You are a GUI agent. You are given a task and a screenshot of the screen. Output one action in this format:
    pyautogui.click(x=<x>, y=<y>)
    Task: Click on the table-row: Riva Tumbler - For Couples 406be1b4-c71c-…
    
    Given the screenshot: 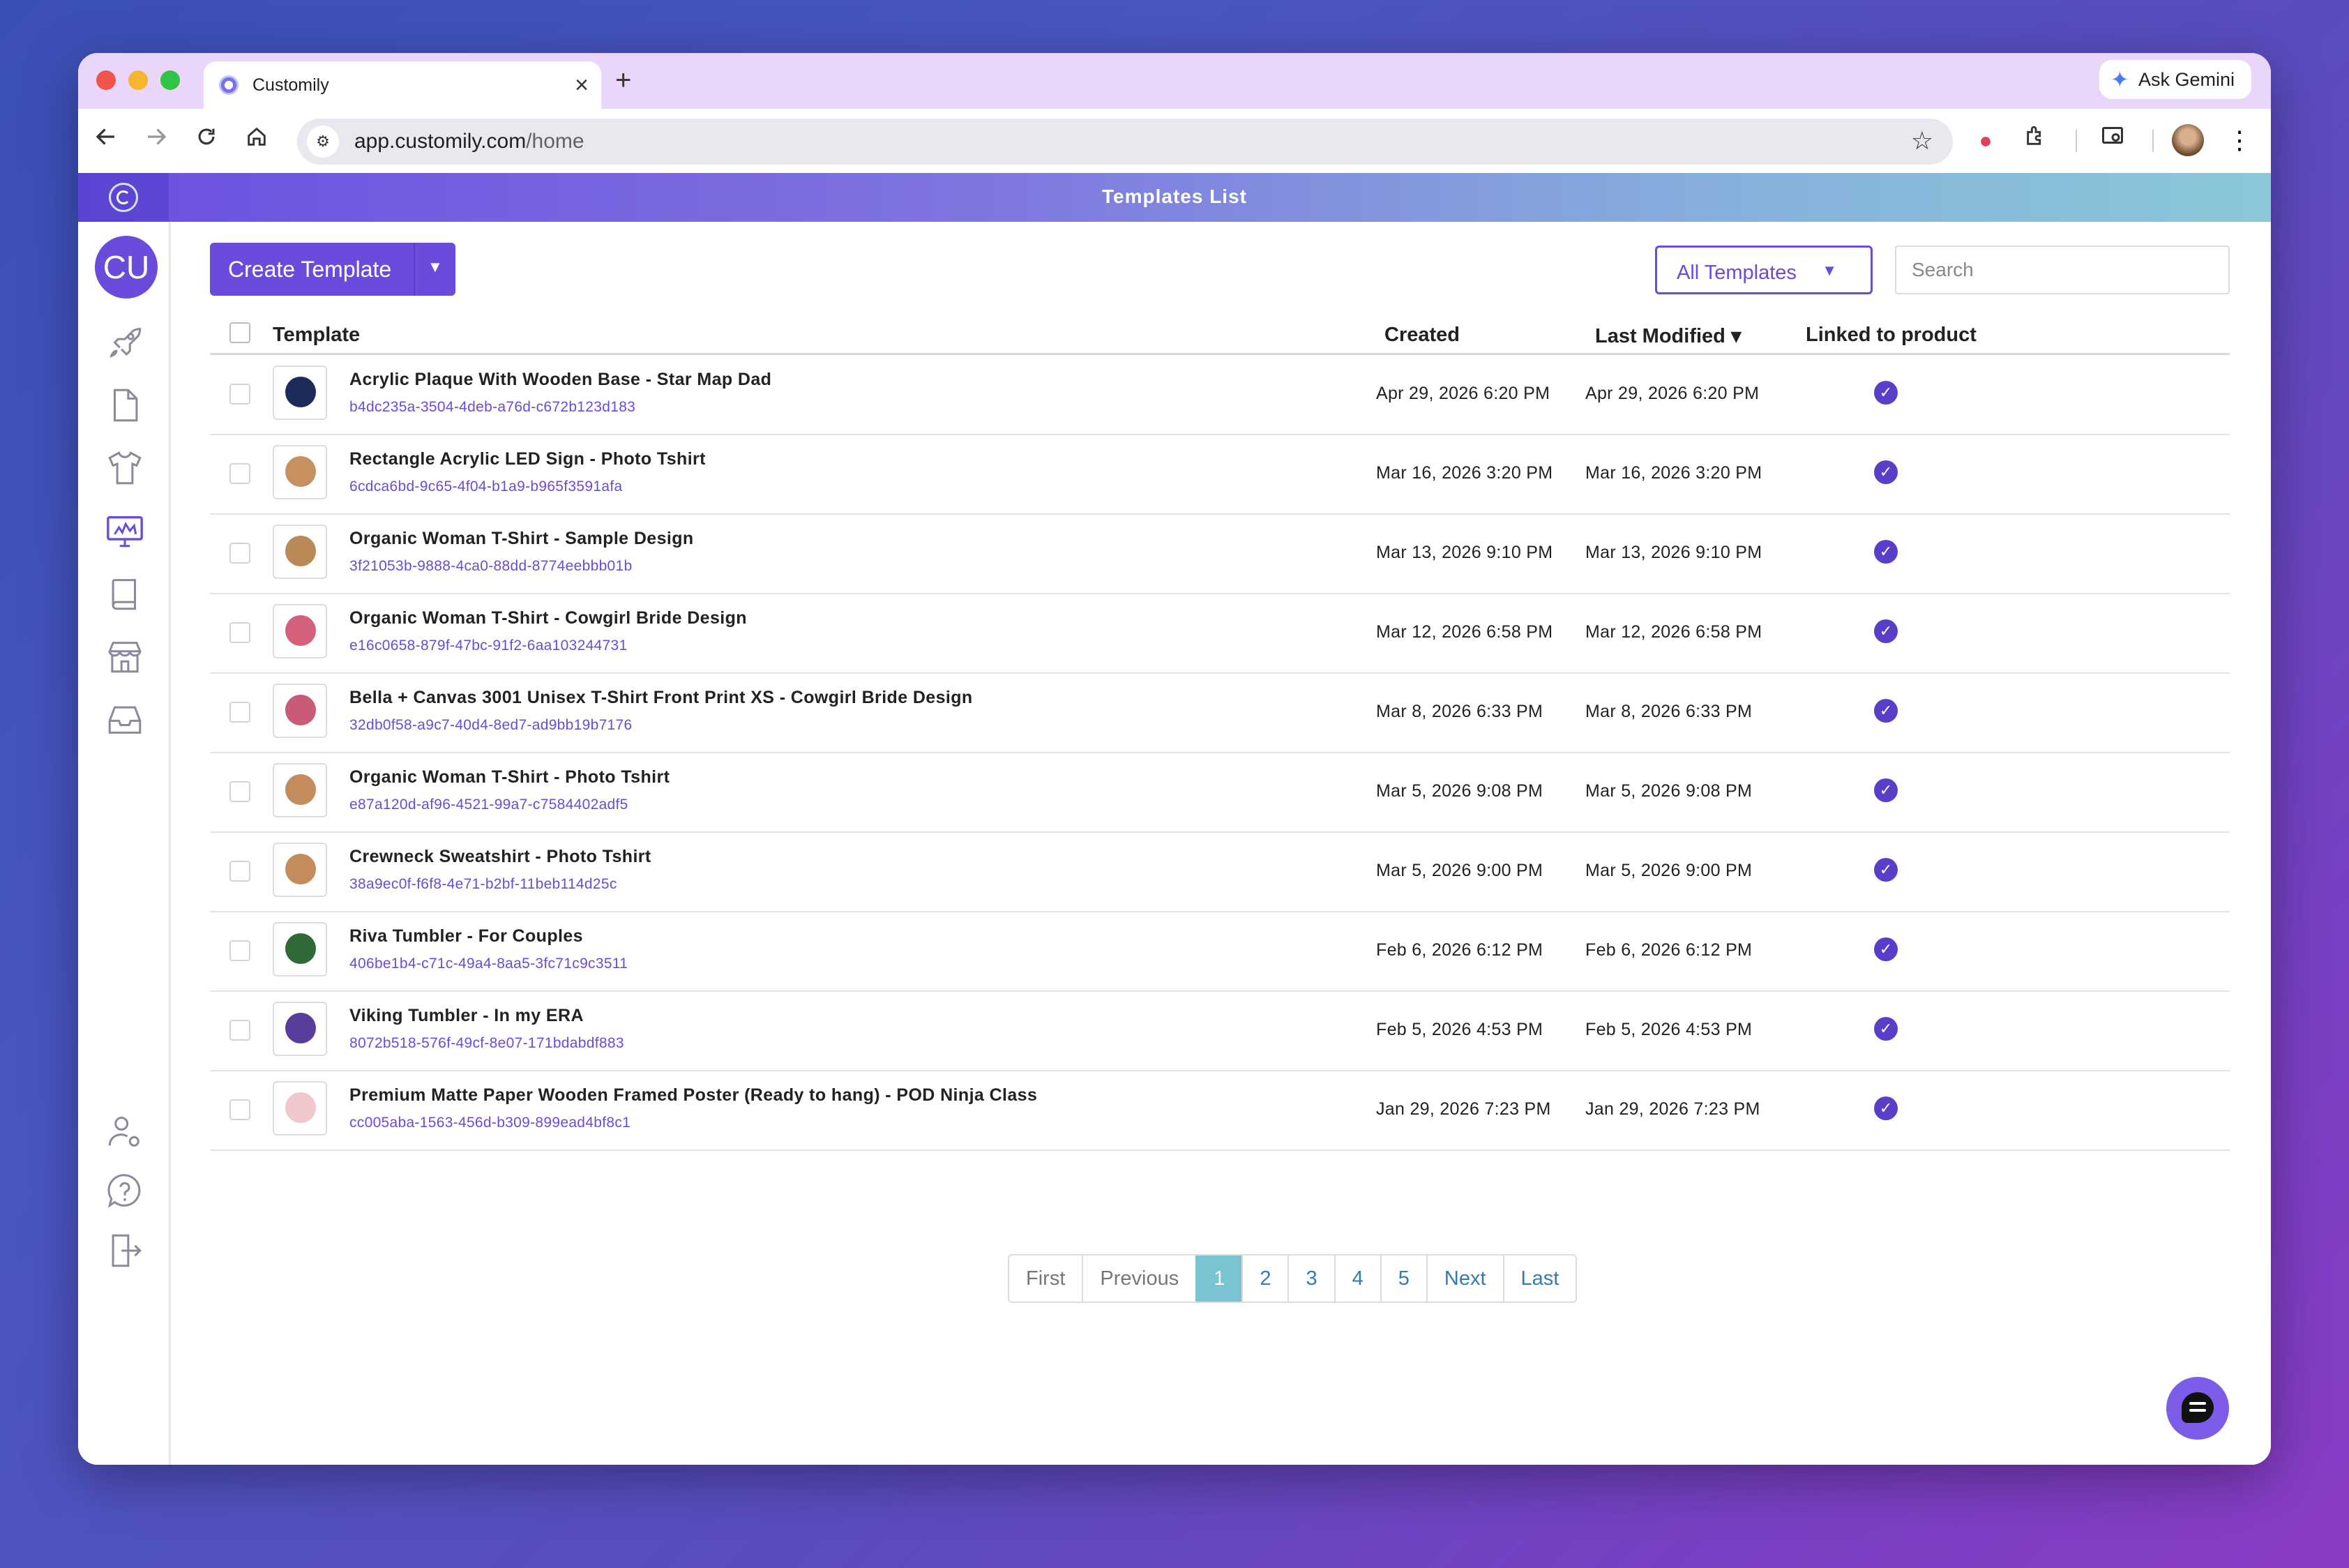 What is the action you would take?
    pyautogui.click(x=1220, y=951)
    